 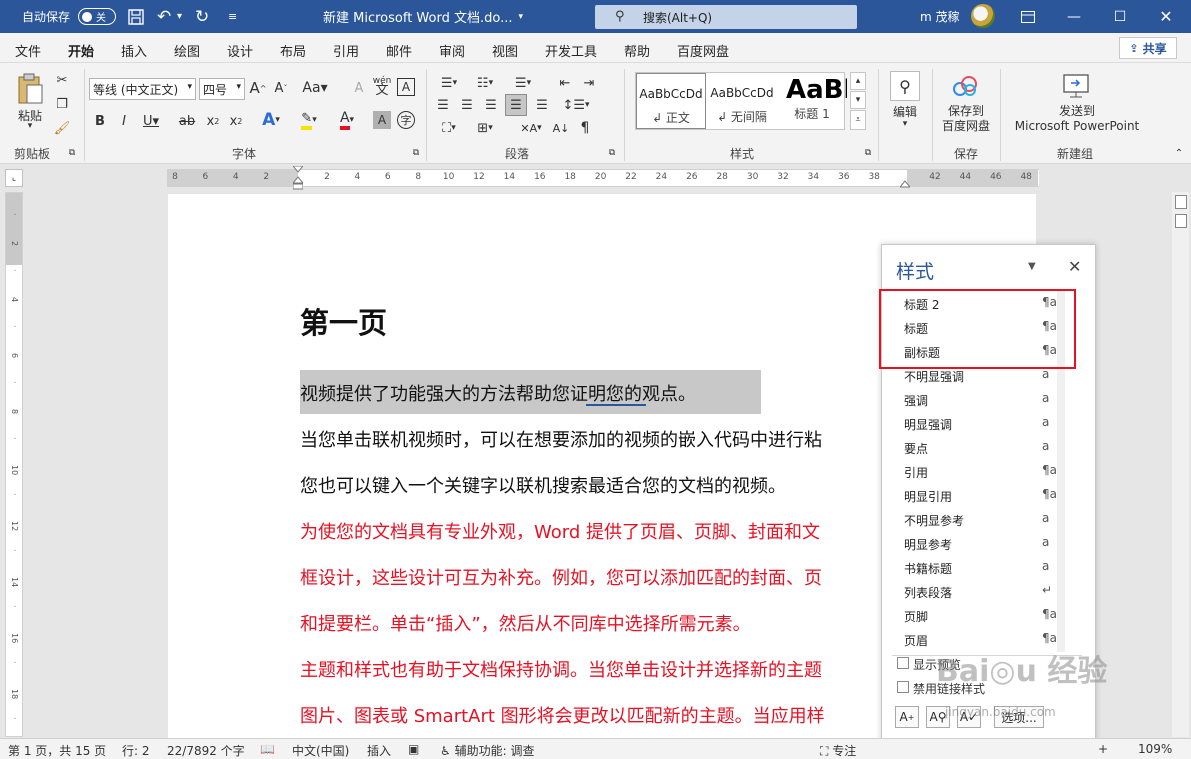 What do you see at coordinates (516, 105) in the screenshot?
I see `justify-icon: ☰` at bounding box center [516, 105].